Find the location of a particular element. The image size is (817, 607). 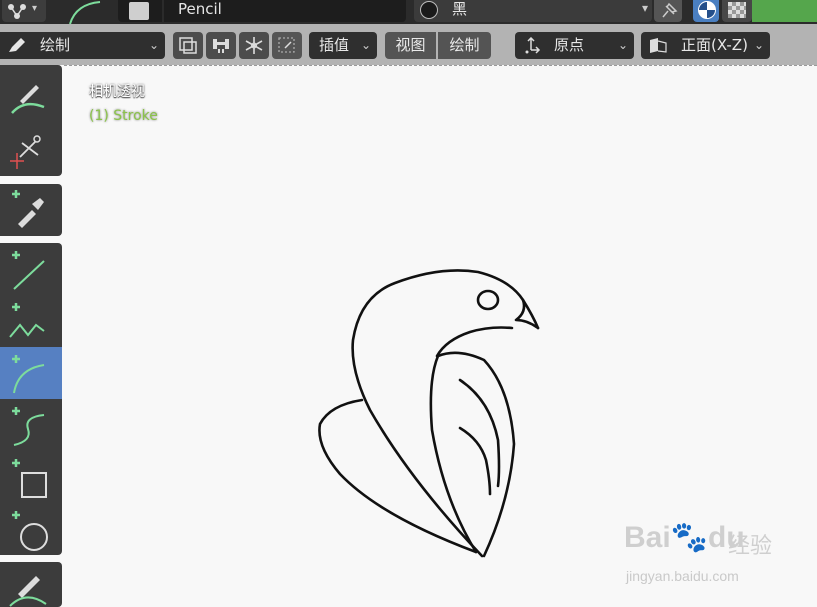

watermark-logo-cn: 经验 is located at coordinates (750, 546).